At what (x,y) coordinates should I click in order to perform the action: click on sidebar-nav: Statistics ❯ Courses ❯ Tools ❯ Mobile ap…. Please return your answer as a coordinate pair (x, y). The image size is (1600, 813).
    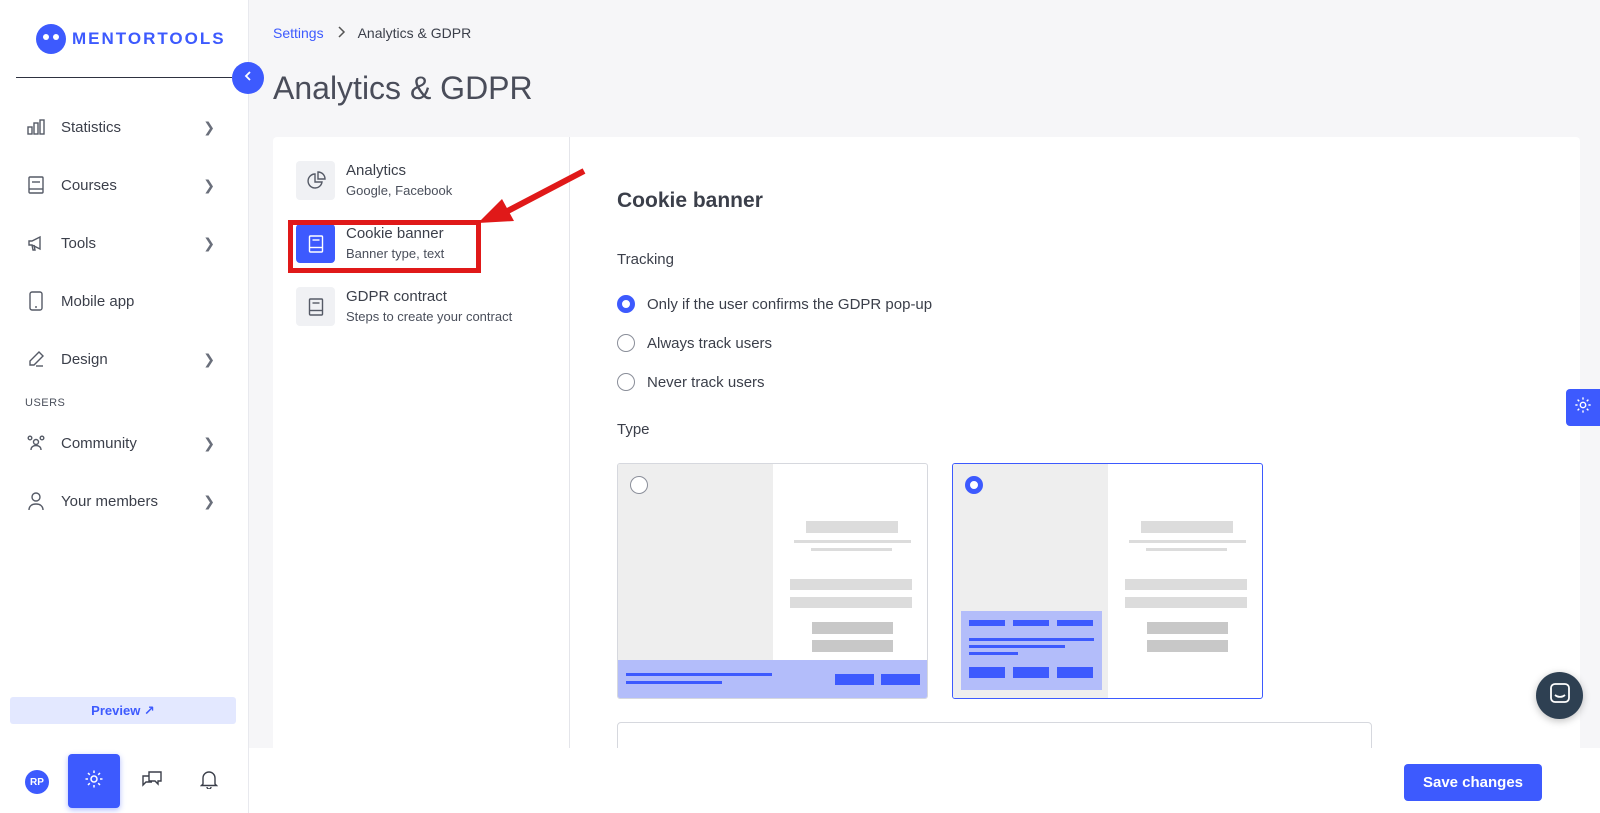
    Looking at the image, I should click on (124, 314).